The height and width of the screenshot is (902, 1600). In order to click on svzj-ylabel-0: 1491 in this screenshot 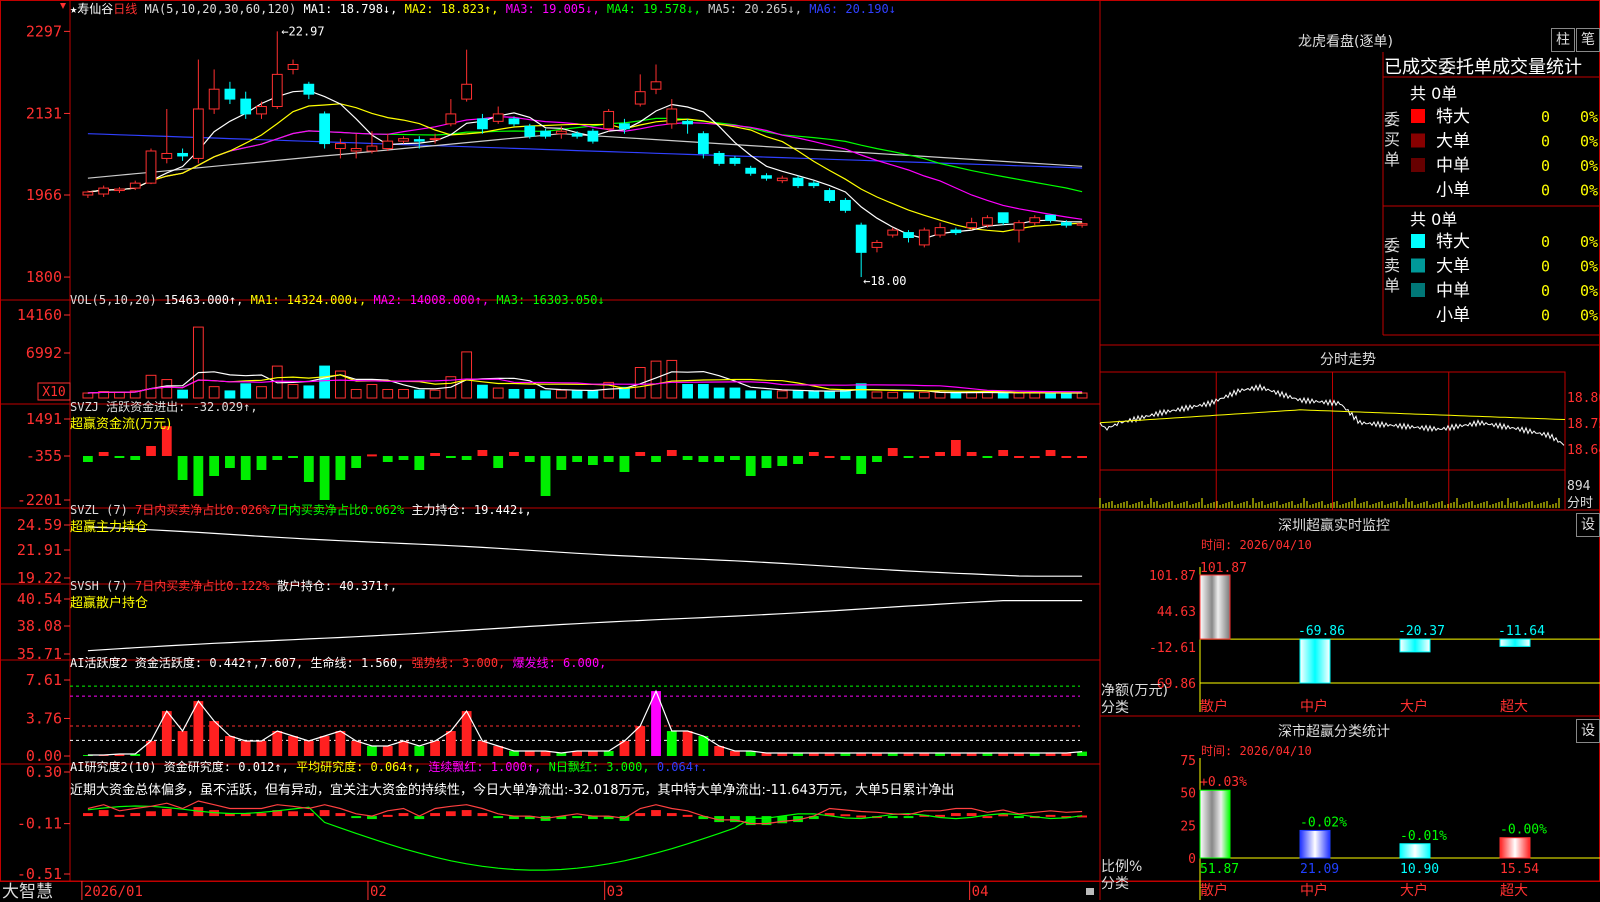, I will do `click(44, 419)`.